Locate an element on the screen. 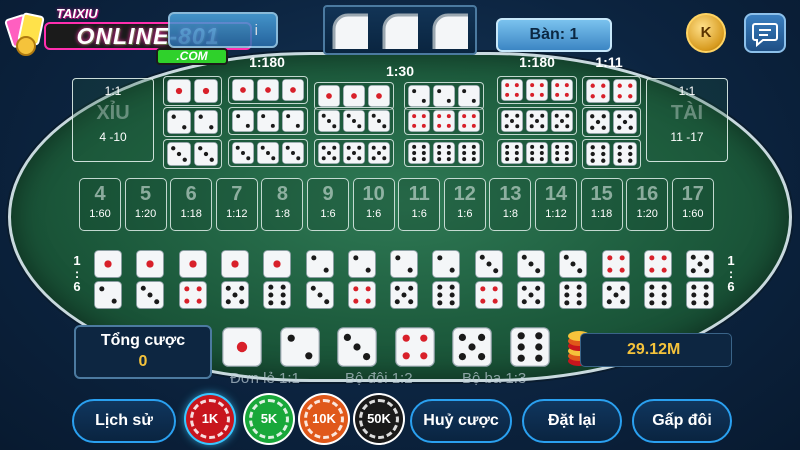 The image size is (800, 450). bet-total-14: 14 1:12 is located at coordinates (556, 204).